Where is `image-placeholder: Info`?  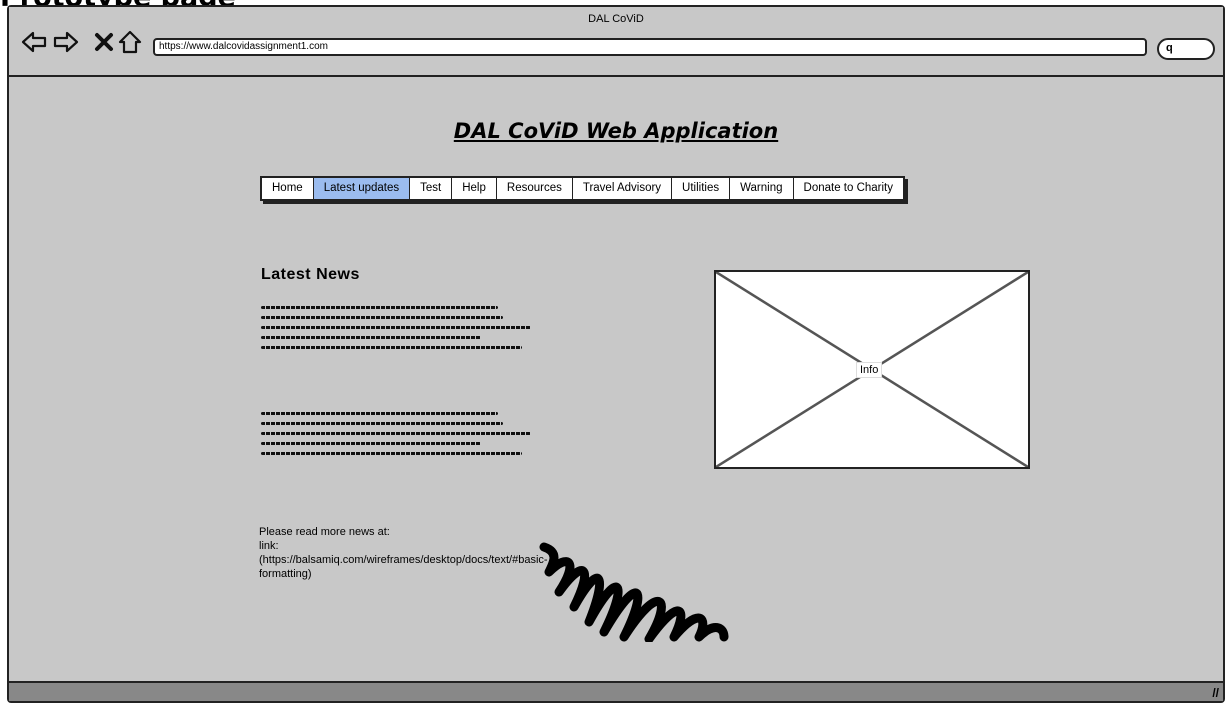 image-placeholder: Info is located at coordinates (872, 369).